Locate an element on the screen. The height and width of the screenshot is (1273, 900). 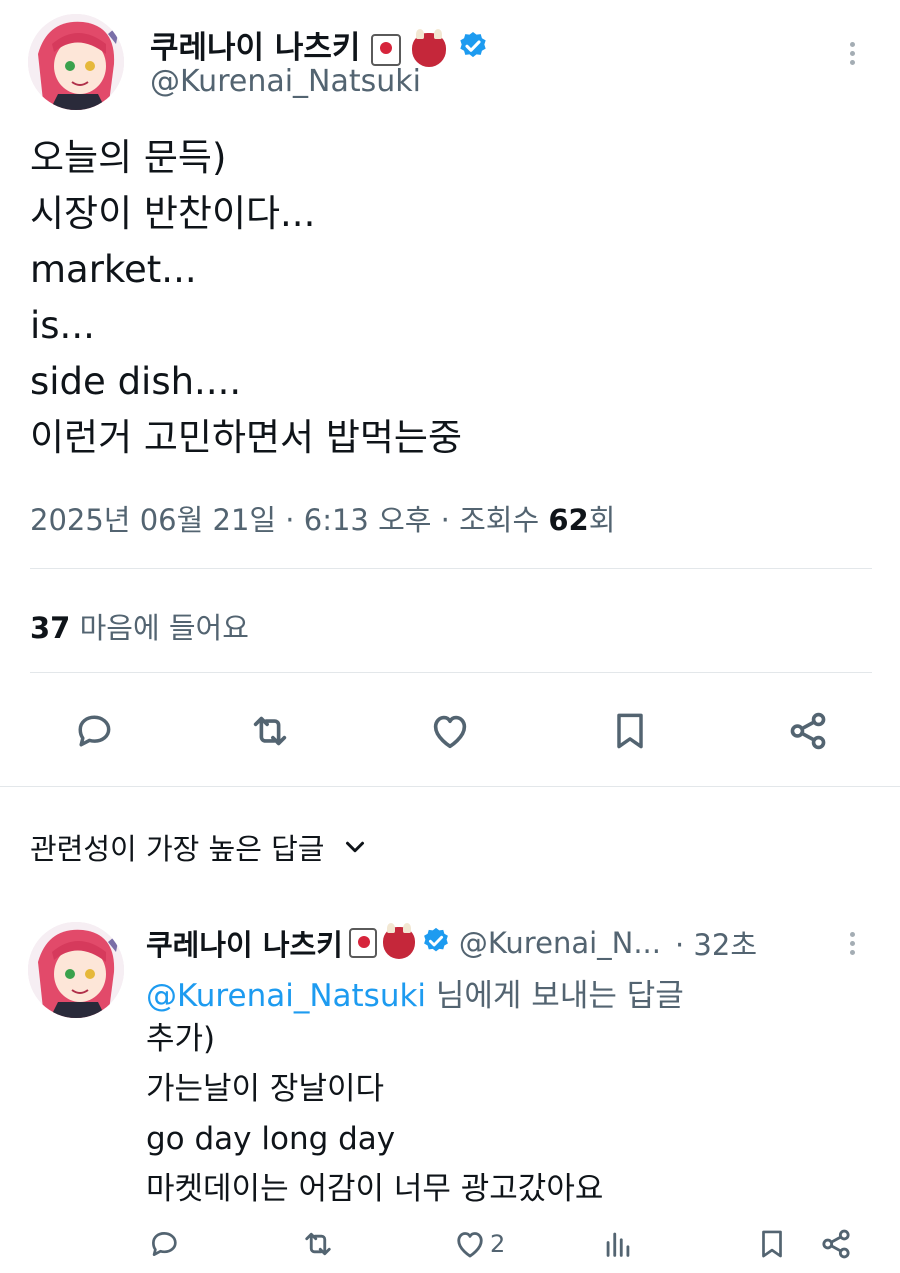
share-button is located at coordinates (808, 731).